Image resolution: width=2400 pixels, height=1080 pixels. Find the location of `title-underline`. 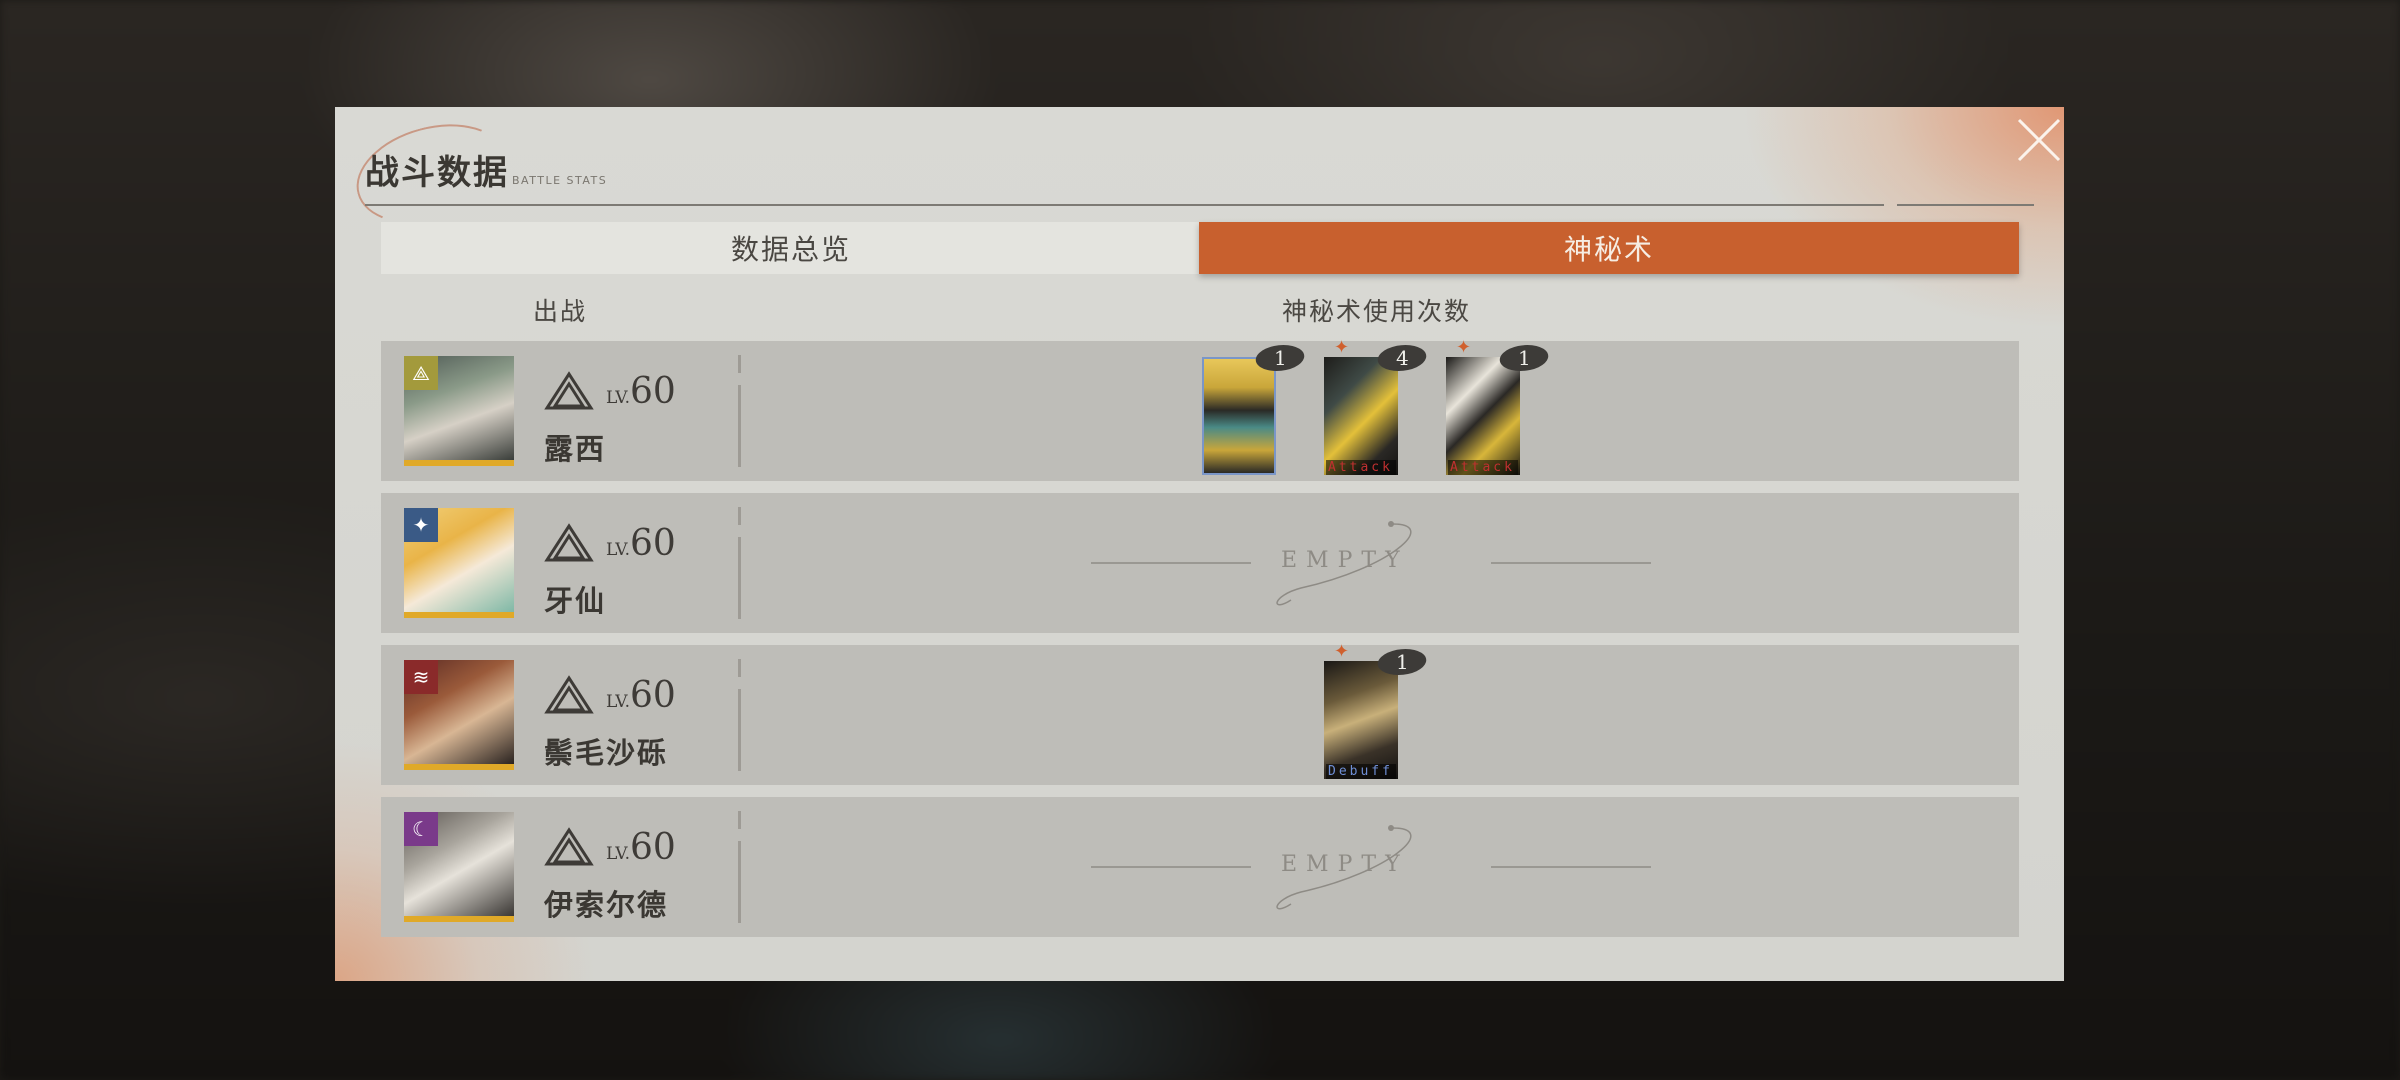

title-underline is located at coordinates (1110, 205).